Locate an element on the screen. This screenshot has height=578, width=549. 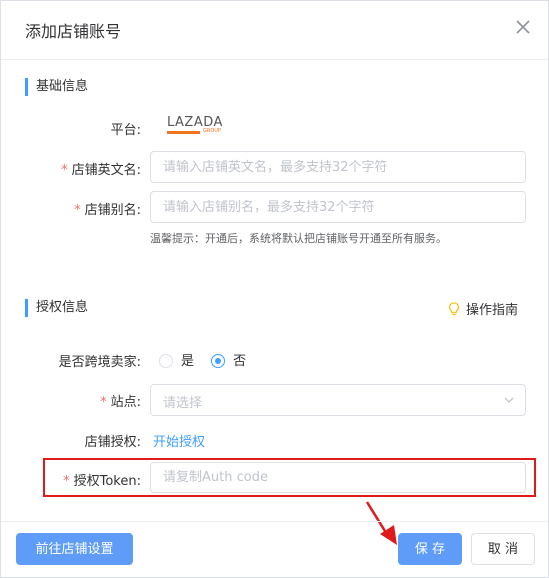
hint-text: 温馨提示：开通后，系统将默认把店铺账号开通至所有服务。 is located at coordinates (298, 238).